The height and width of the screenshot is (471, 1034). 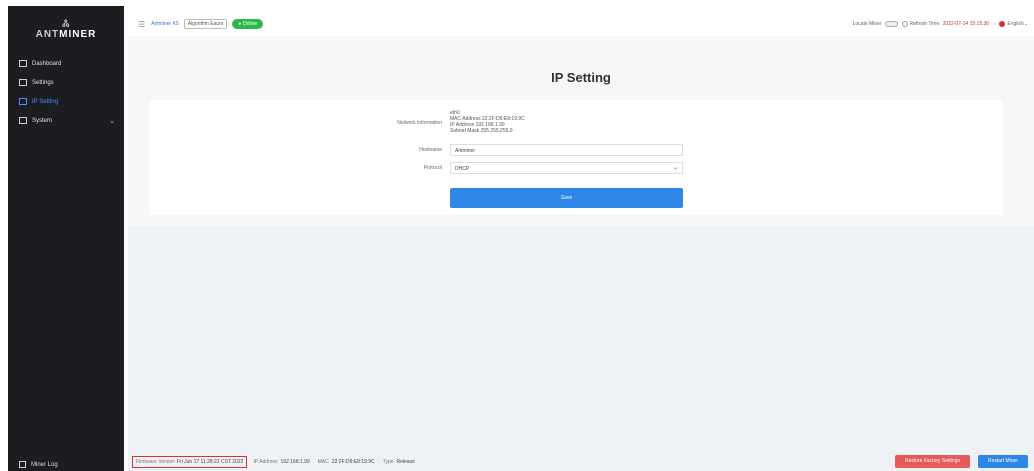 What do you see at coordinates (45, 101) in the screenshot?
I see `sidebar-item-label: IP Setting` at bounding box center [45, 101].